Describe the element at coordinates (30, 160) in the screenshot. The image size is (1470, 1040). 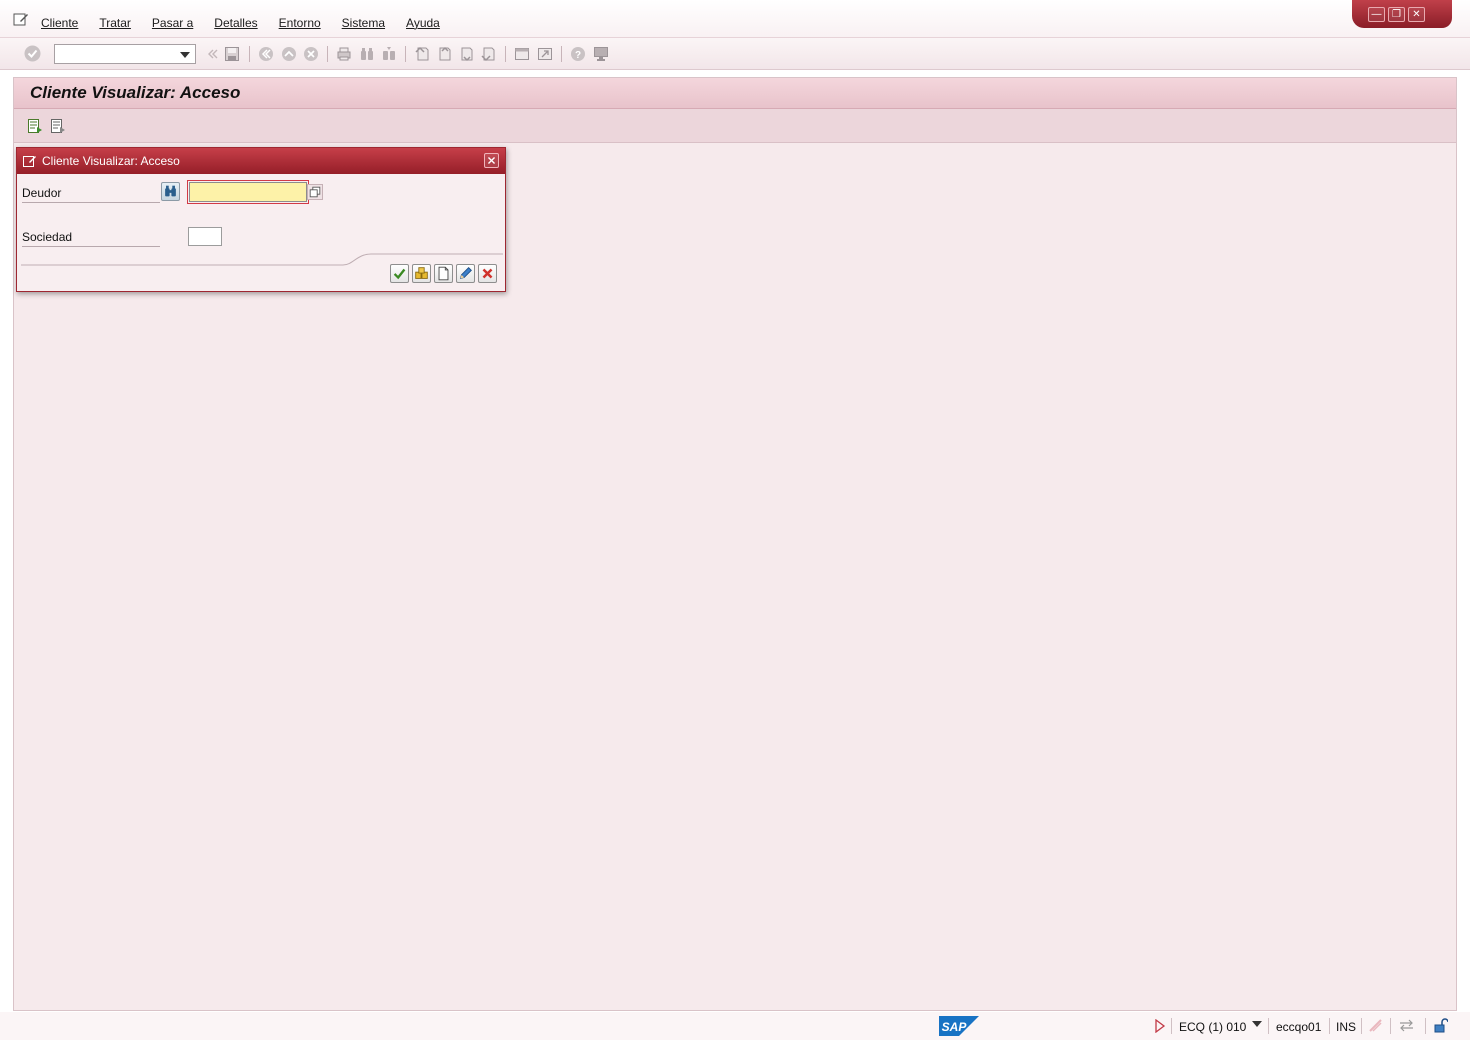
I see `dialog-menu-icon` at that location.